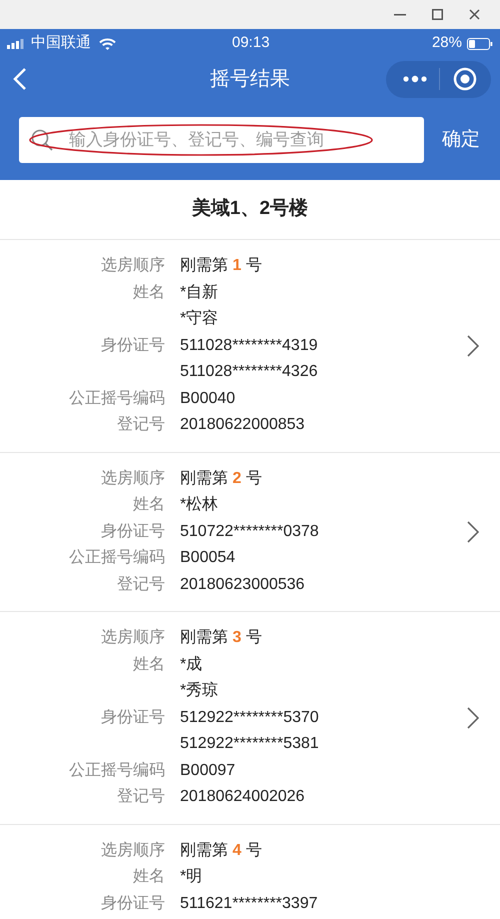 The image size is (500, 919). I want to click on field-value: 511621********3397, so click(249, 904).